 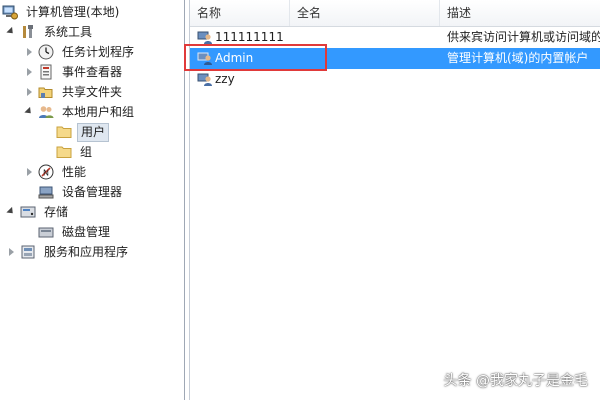 I want to click on tree-label: 性能, so click(x=74, y=172).